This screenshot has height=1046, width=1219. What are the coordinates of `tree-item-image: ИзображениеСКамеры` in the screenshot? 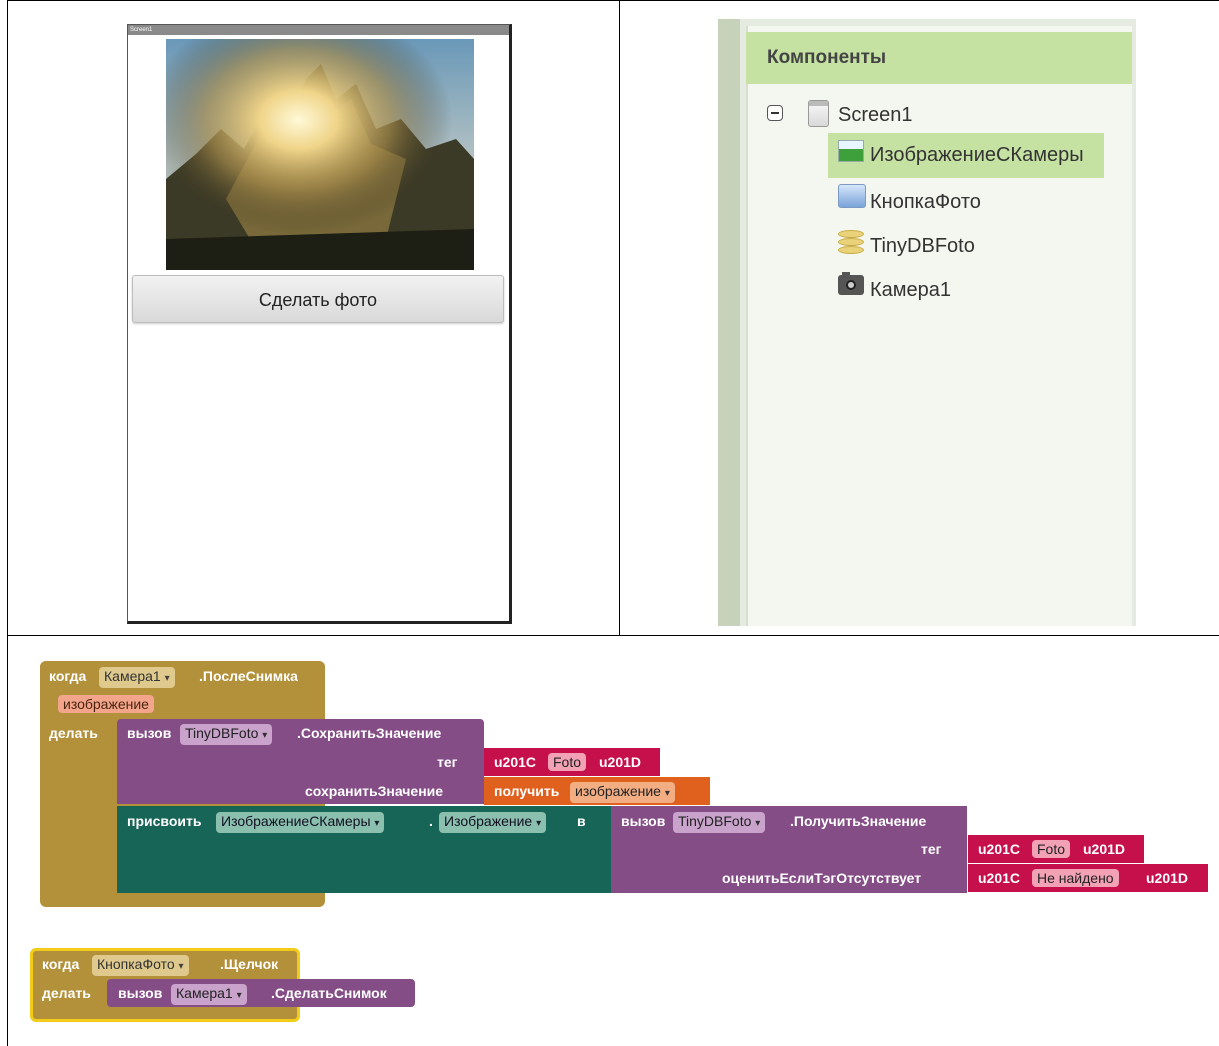 It's located at (966, 155).